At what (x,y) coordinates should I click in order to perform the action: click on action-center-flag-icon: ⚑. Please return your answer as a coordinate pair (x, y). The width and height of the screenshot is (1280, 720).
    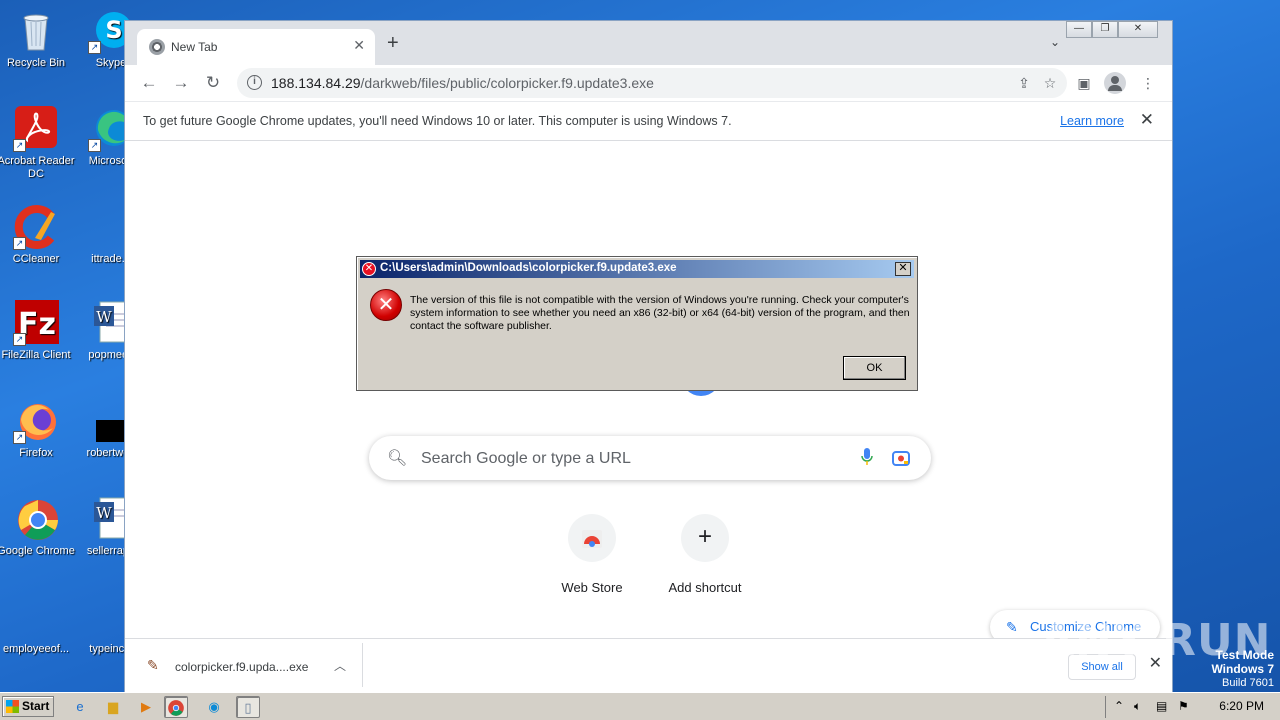
    Looking at the image, I should click on (1183, 706).